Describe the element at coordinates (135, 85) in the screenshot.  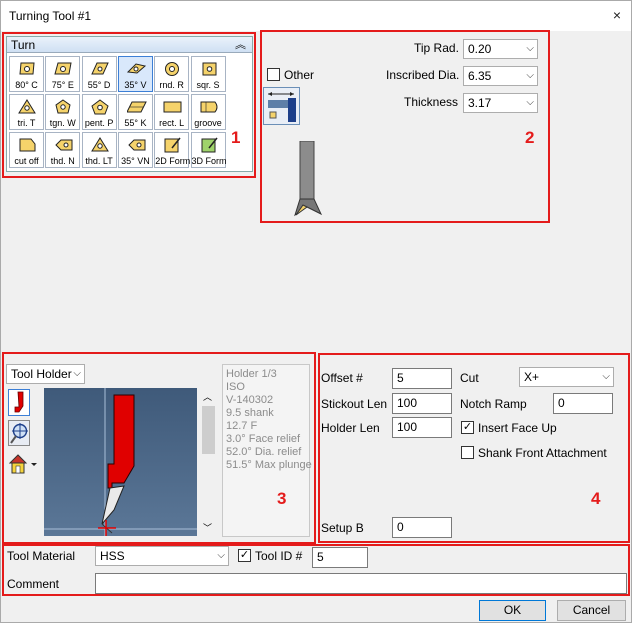
I see `insert-tile-label: 35° V` at that location.